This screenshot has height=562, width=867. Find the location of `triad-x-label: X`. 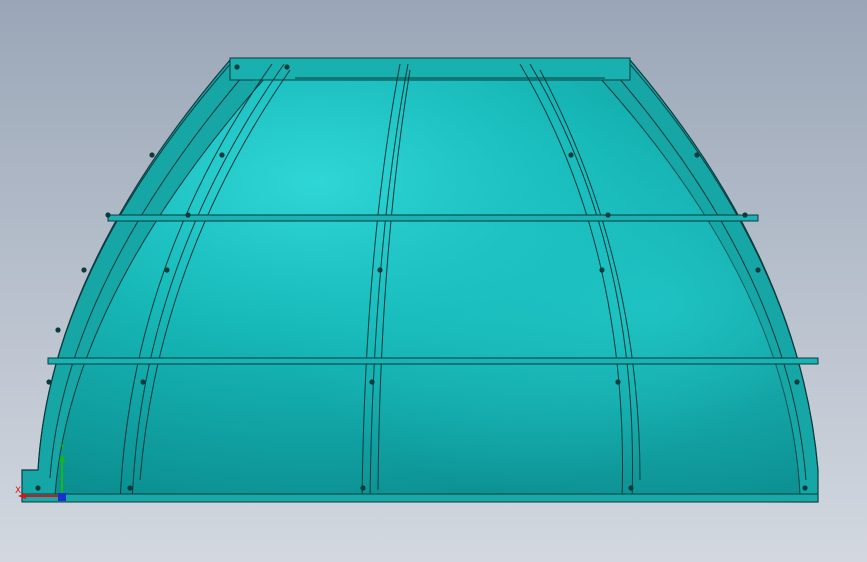

triad-x-label: X is located at coordinates (18, 491).